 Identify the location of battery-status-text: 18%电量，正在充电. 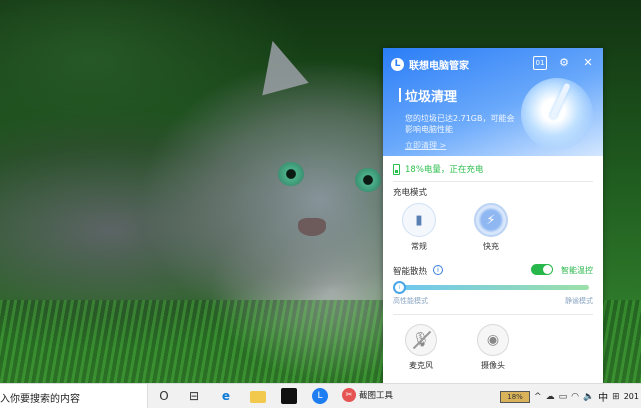
(444, 170).